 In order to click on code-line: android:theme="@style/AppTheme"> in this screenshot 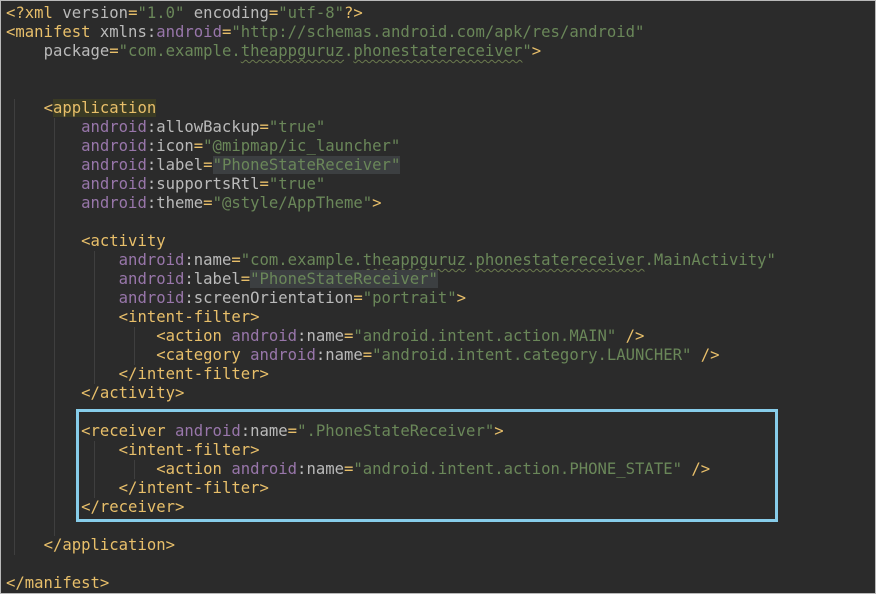, I will do `click(391, 203)`.